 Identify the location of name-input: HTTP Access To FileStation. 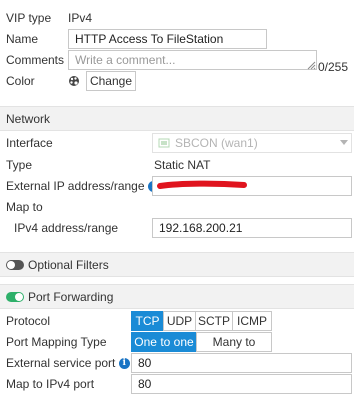
(167, 39).